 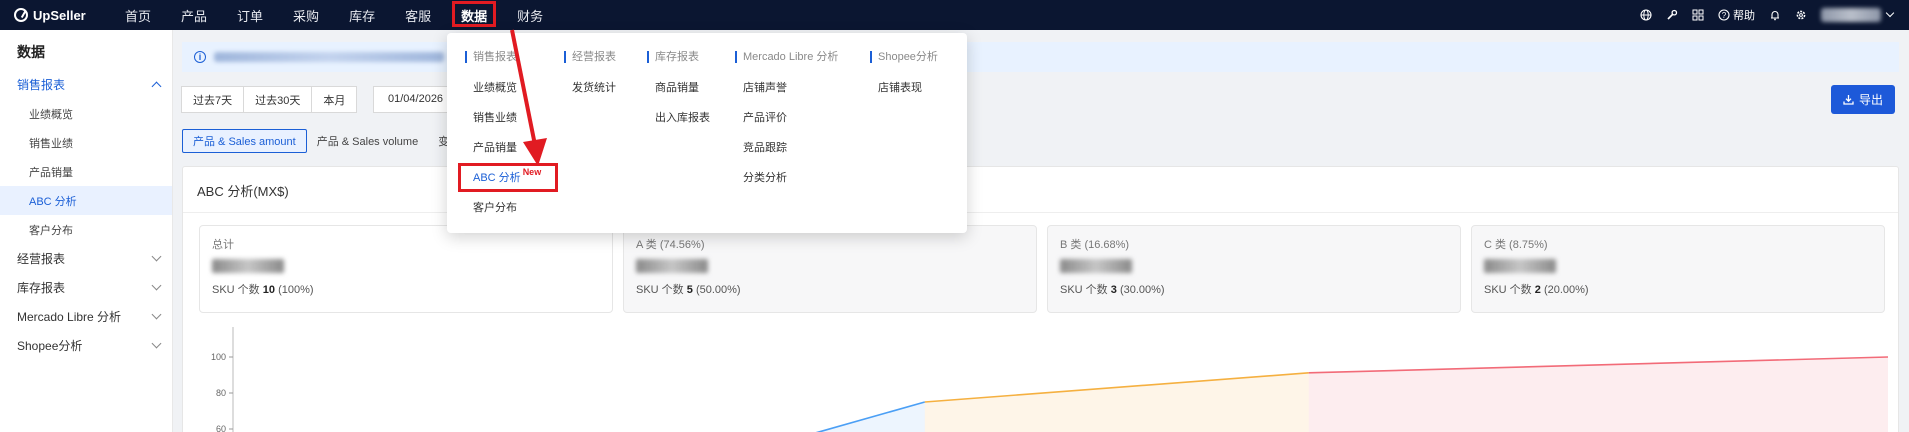 I want to click on menu-item-store-performance: 店铺表现, so click(x=908, y=87).